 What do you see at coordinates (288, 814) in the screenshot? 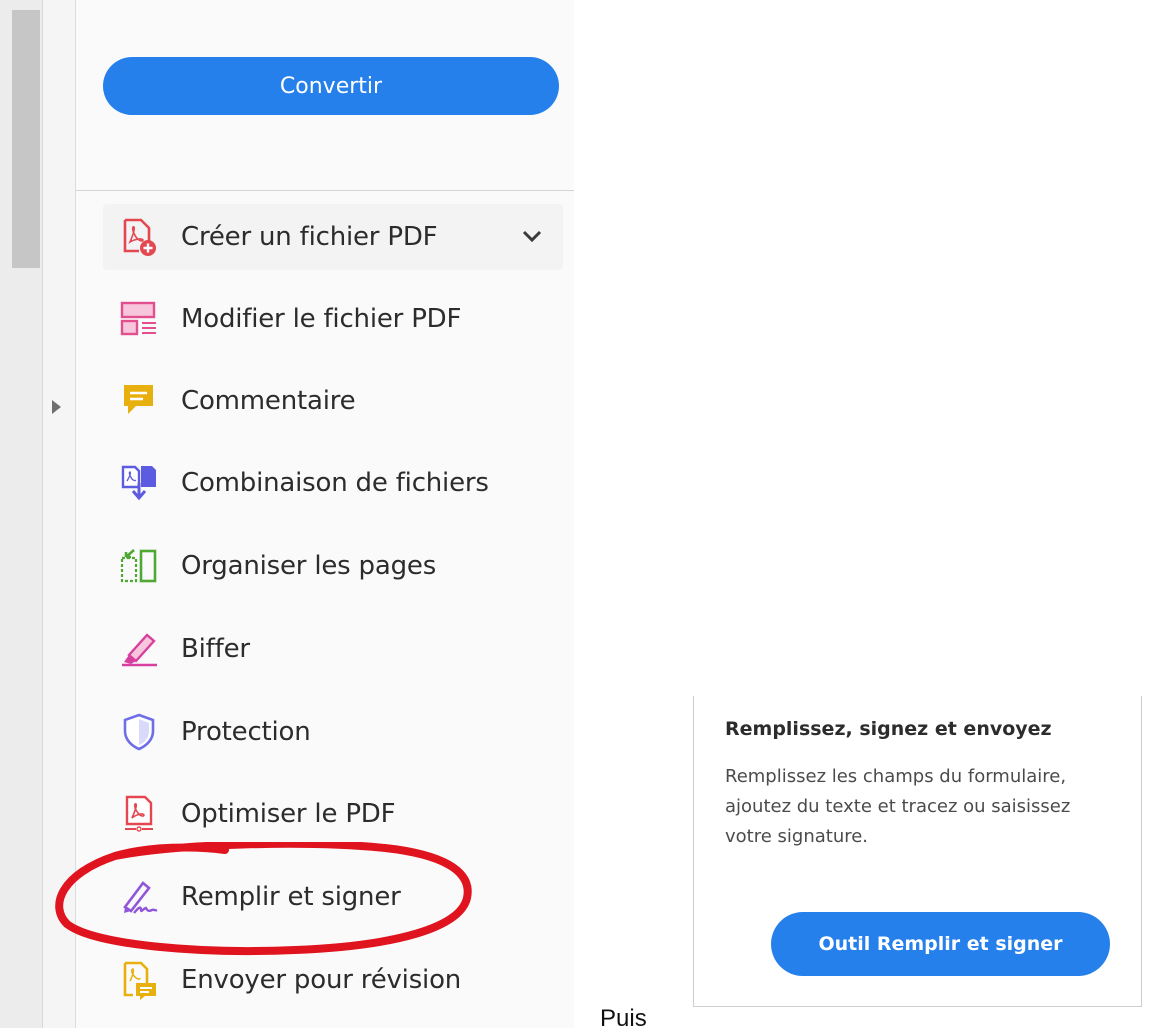
I see `tool-label: Optimiser le PDF` at bounding box center [288, 814].